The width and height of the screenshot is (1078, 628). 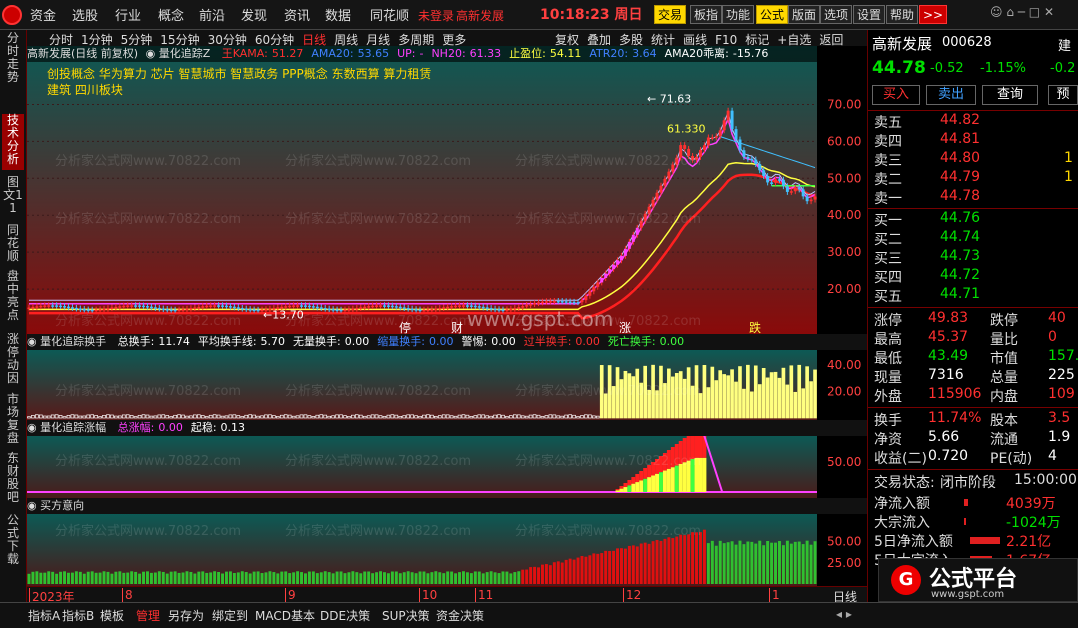 What do you see at coordinates (112, 615) in the screenshot?
I see `bottom-tab-2: 模板` at bounding box center [112, 615].